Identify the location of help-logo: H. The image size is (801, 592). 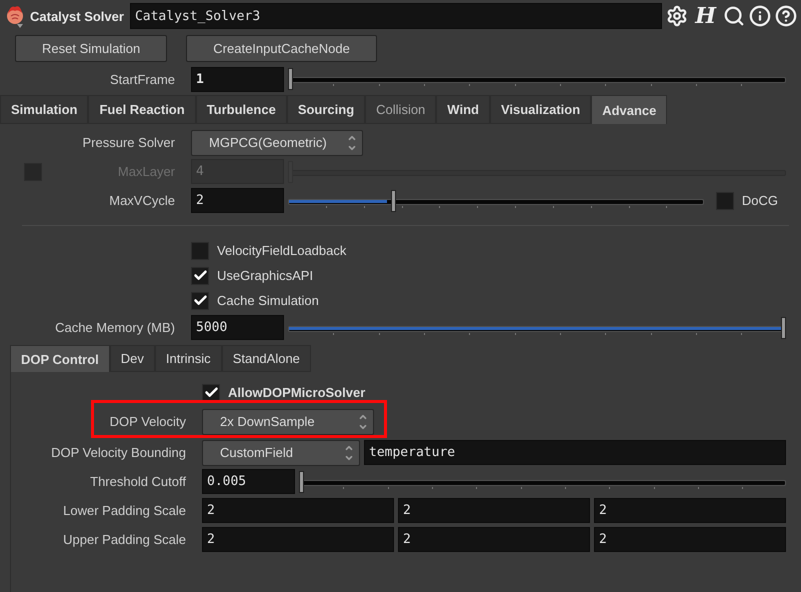
(705, 16).